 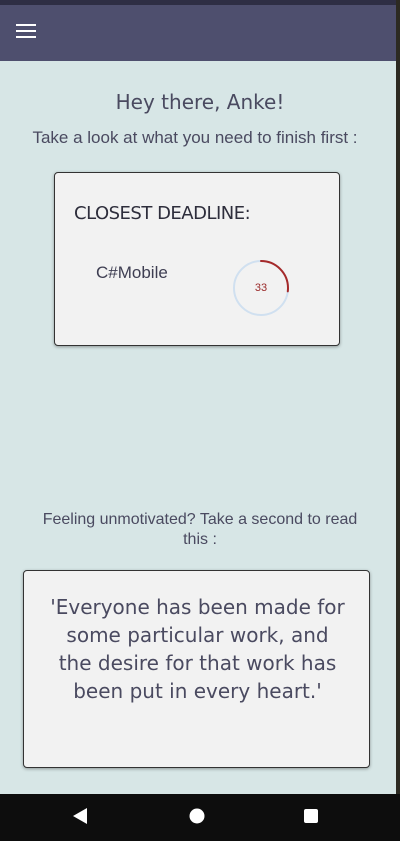 I want to click on app-bar, so click(x=200, y=33).